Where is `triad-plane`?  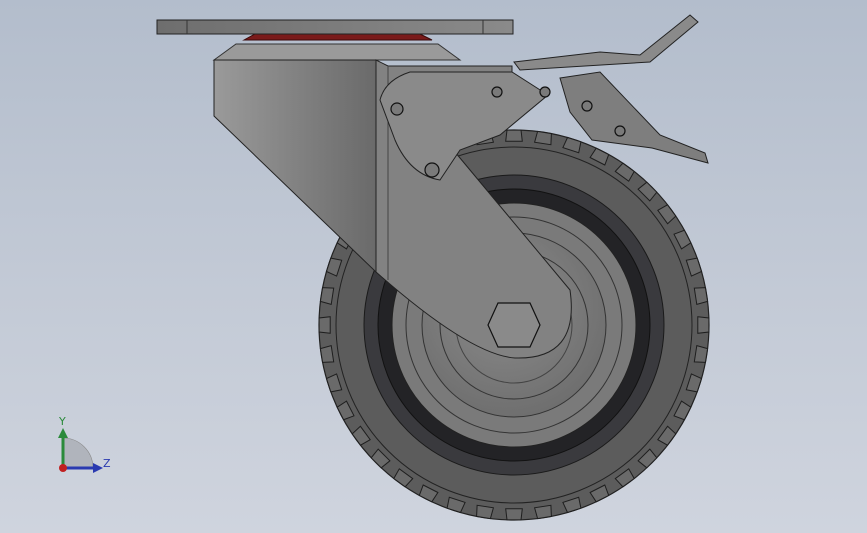 triad-plane is located at coordinates (78, 453).